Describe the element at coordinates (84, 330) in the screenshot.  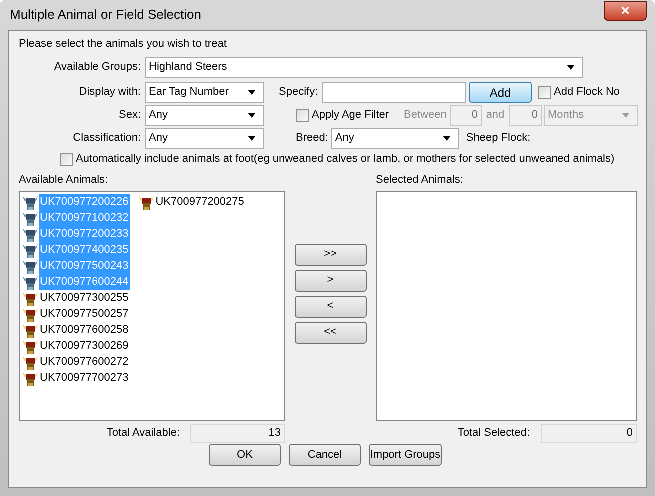
I see `animal-list-item: UK700977600258` at that location.